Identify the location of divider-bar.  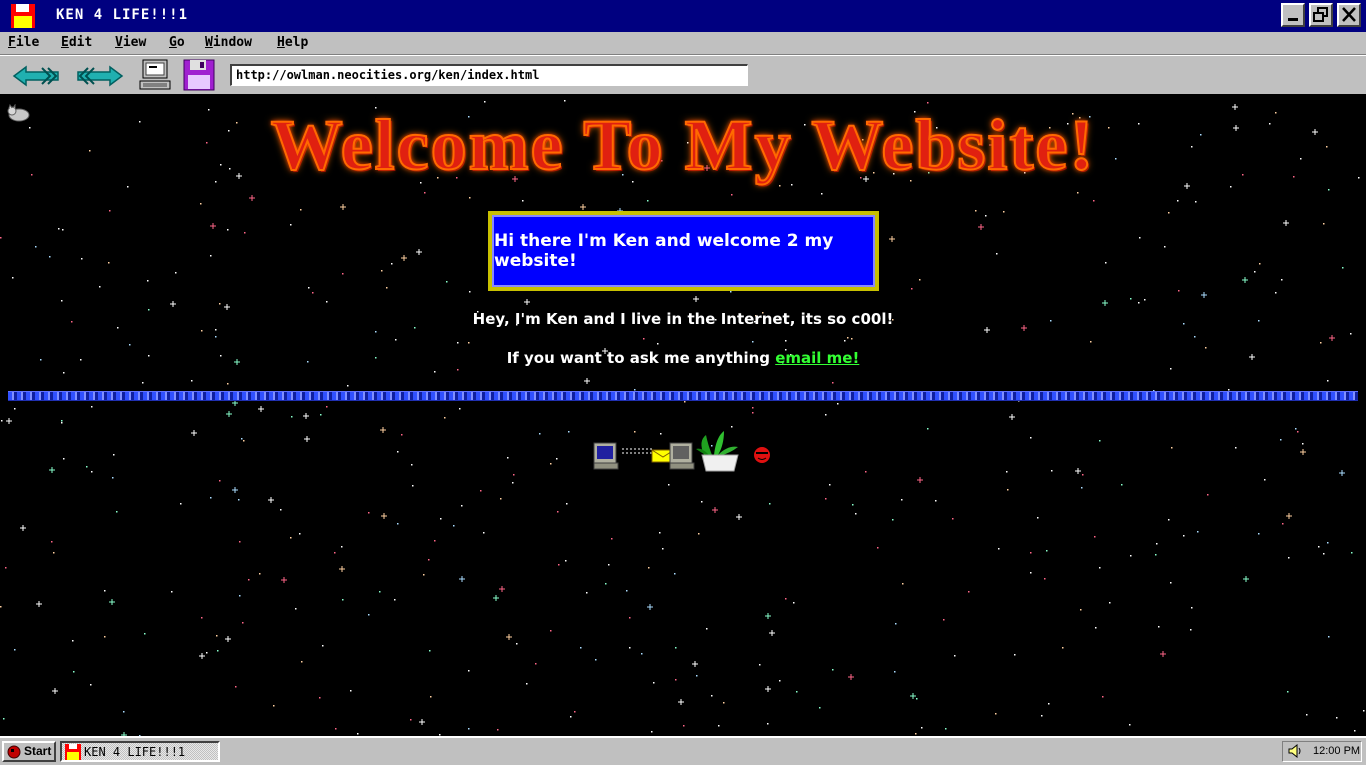
(683, 396).